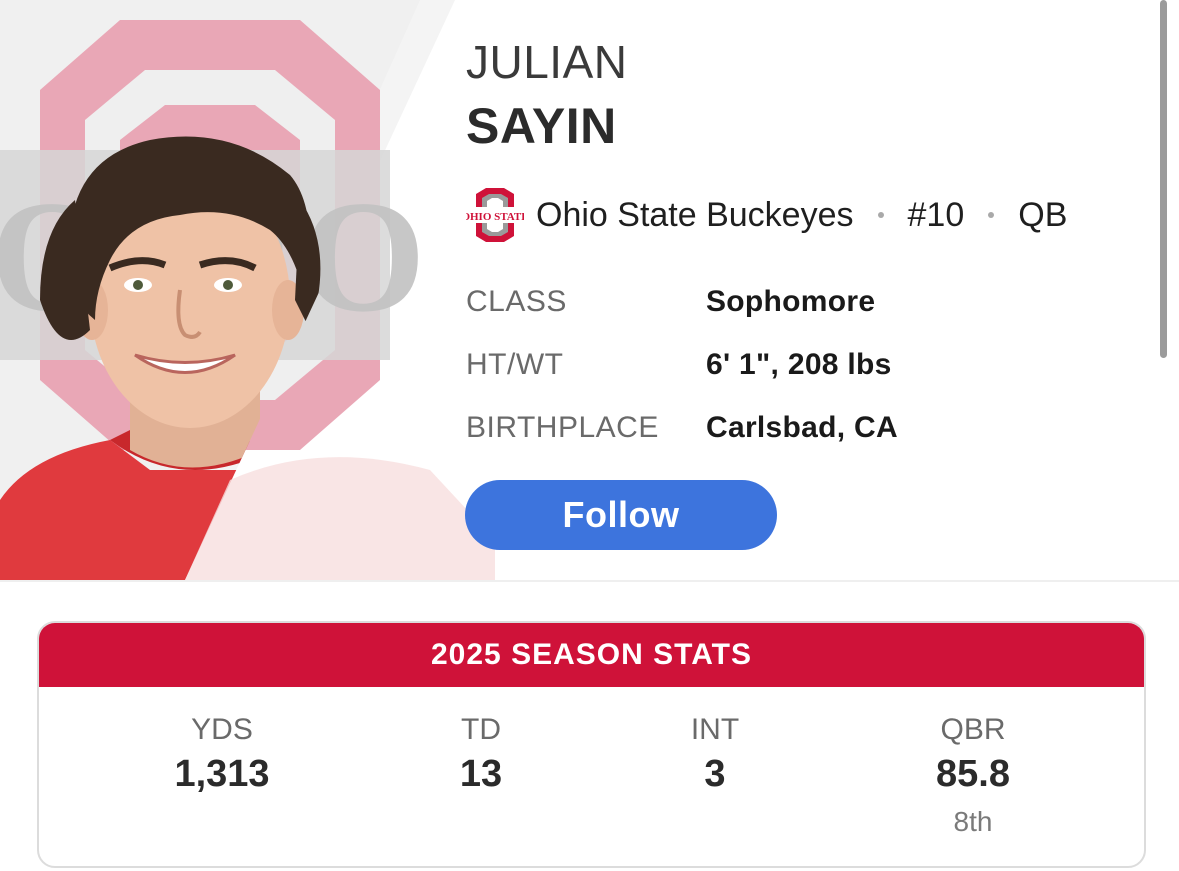 Image resolution: width=1179 pixels, height=871 pixels. I want to click on bio-row-height-weight: HT/WT 6' 1", 208 lbs, so click(682, 364).